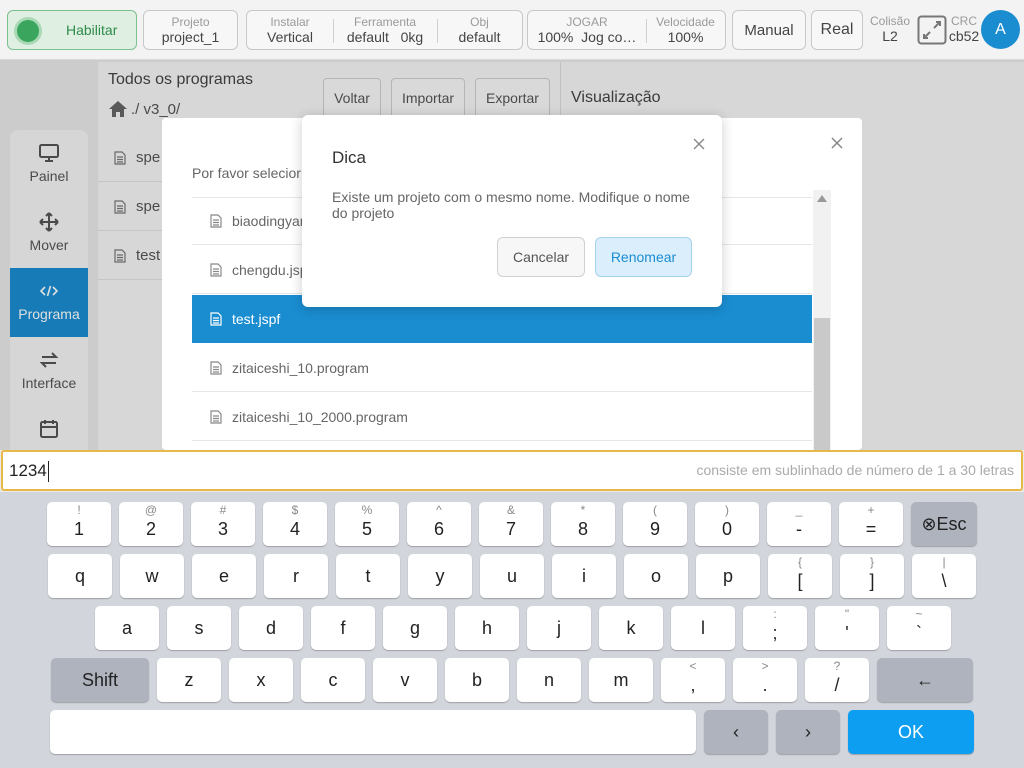 Image resolution: width=1024 pixels, height=768 pixels. I want to click on key-]: }], so click(872, 576).